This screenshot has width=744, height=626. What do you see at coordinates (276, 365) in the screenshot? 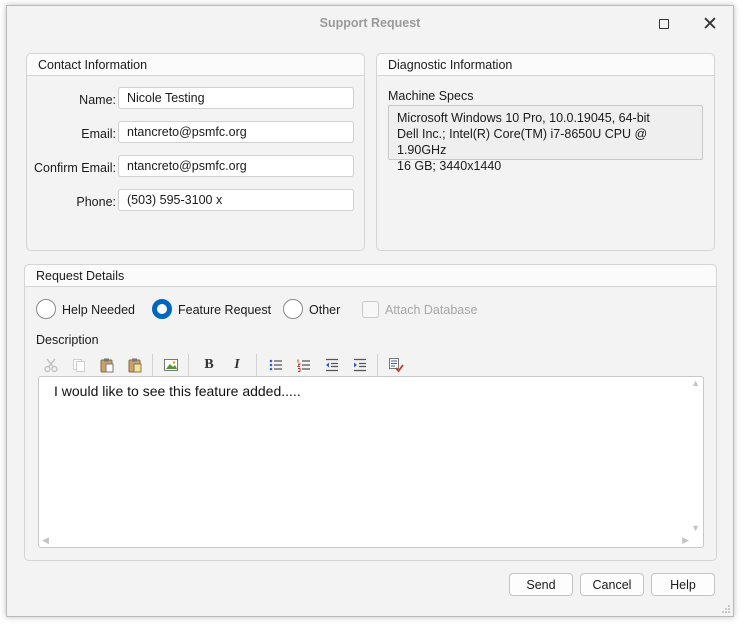
I see `bulleted-list-icon` at bounding box center [276, 365].